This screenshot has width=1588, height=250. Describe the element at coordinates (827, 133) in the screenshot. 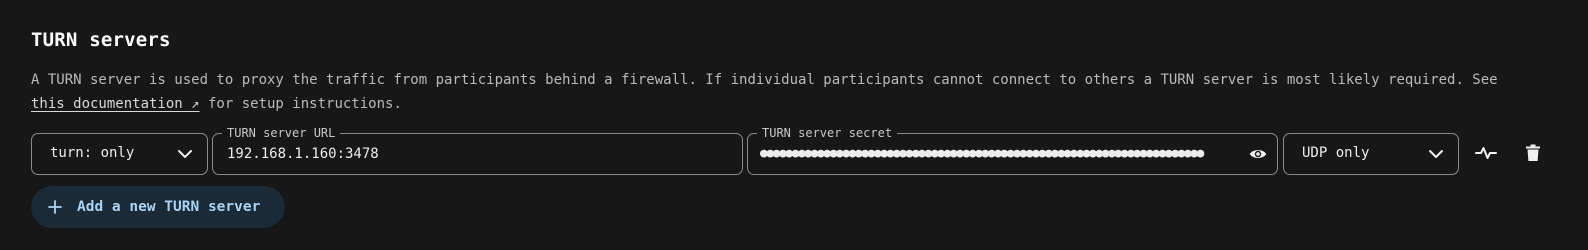

I see `turn-secret-label: TURN server secret` at that location.